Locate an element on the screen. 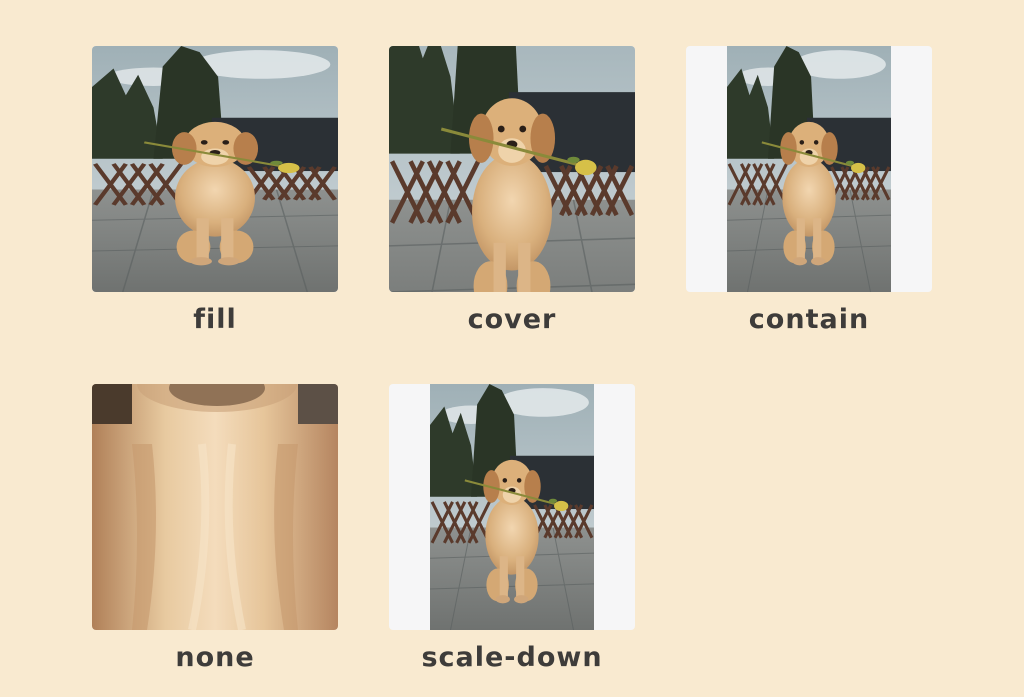 Image resolution: width=1024 pixels, height=697 pixels. object-fit-contain-example: contain is located at coordinates (809, 190).